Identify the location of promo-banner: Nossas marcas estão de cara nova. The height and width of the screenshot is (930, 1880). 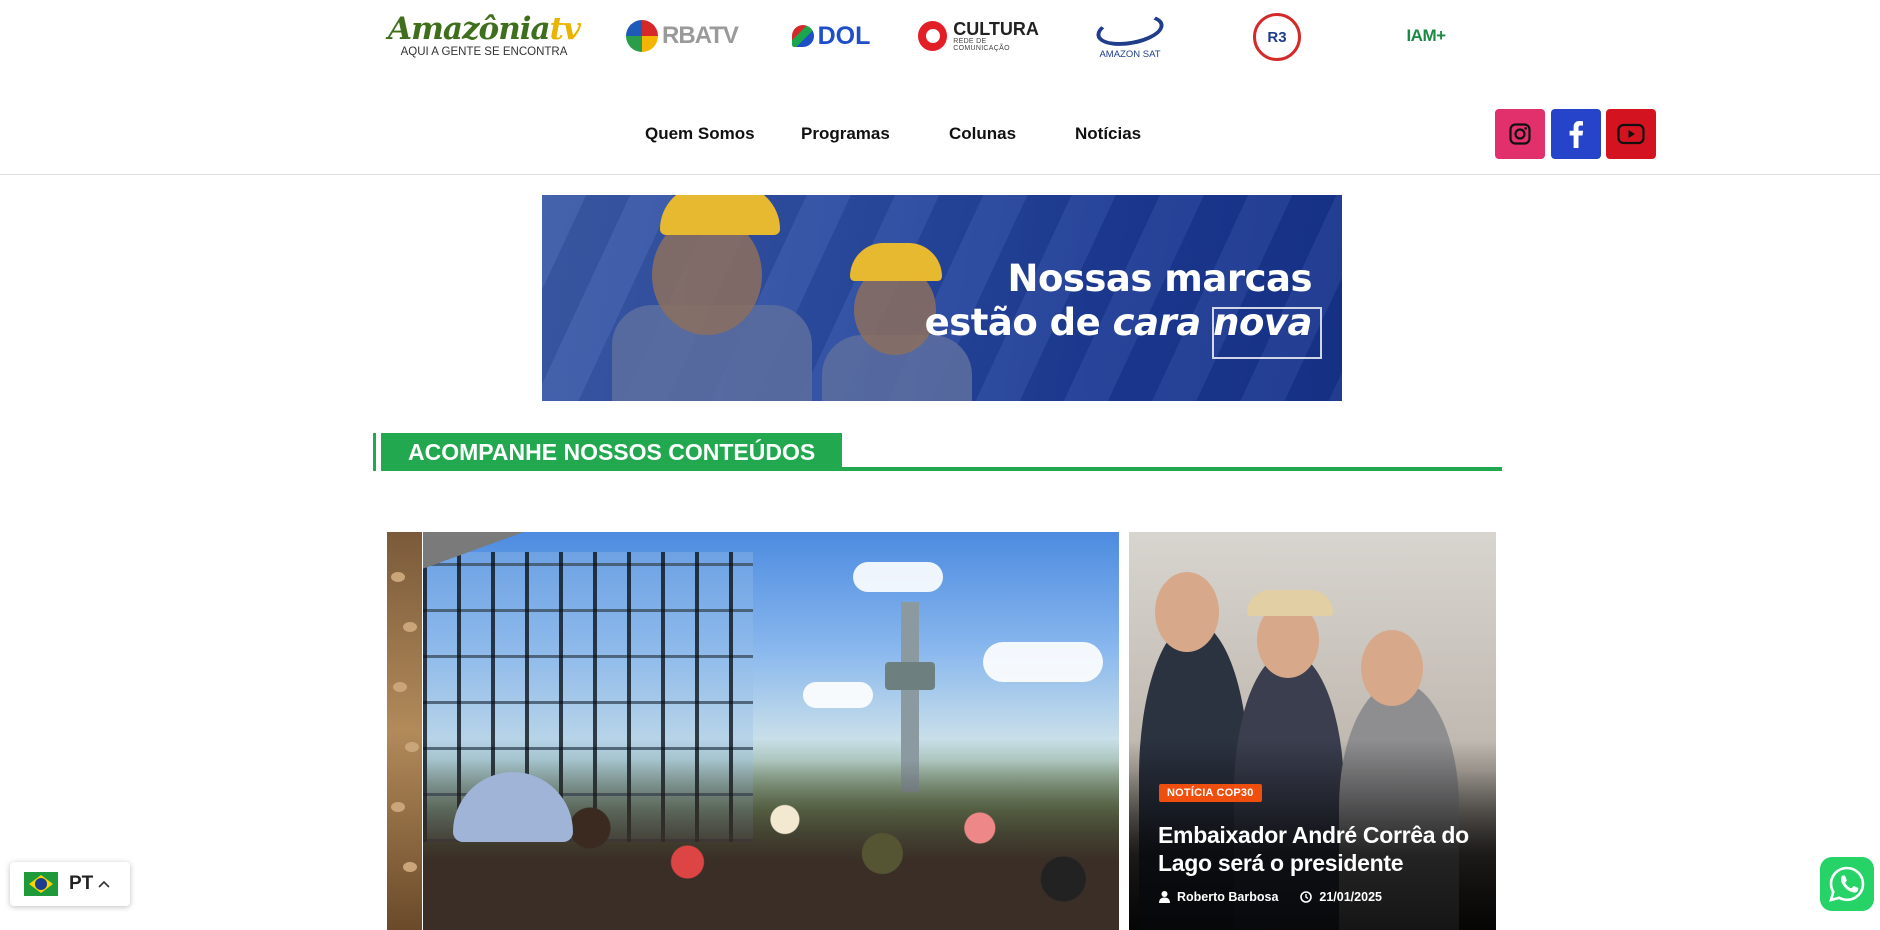
(942, 298).